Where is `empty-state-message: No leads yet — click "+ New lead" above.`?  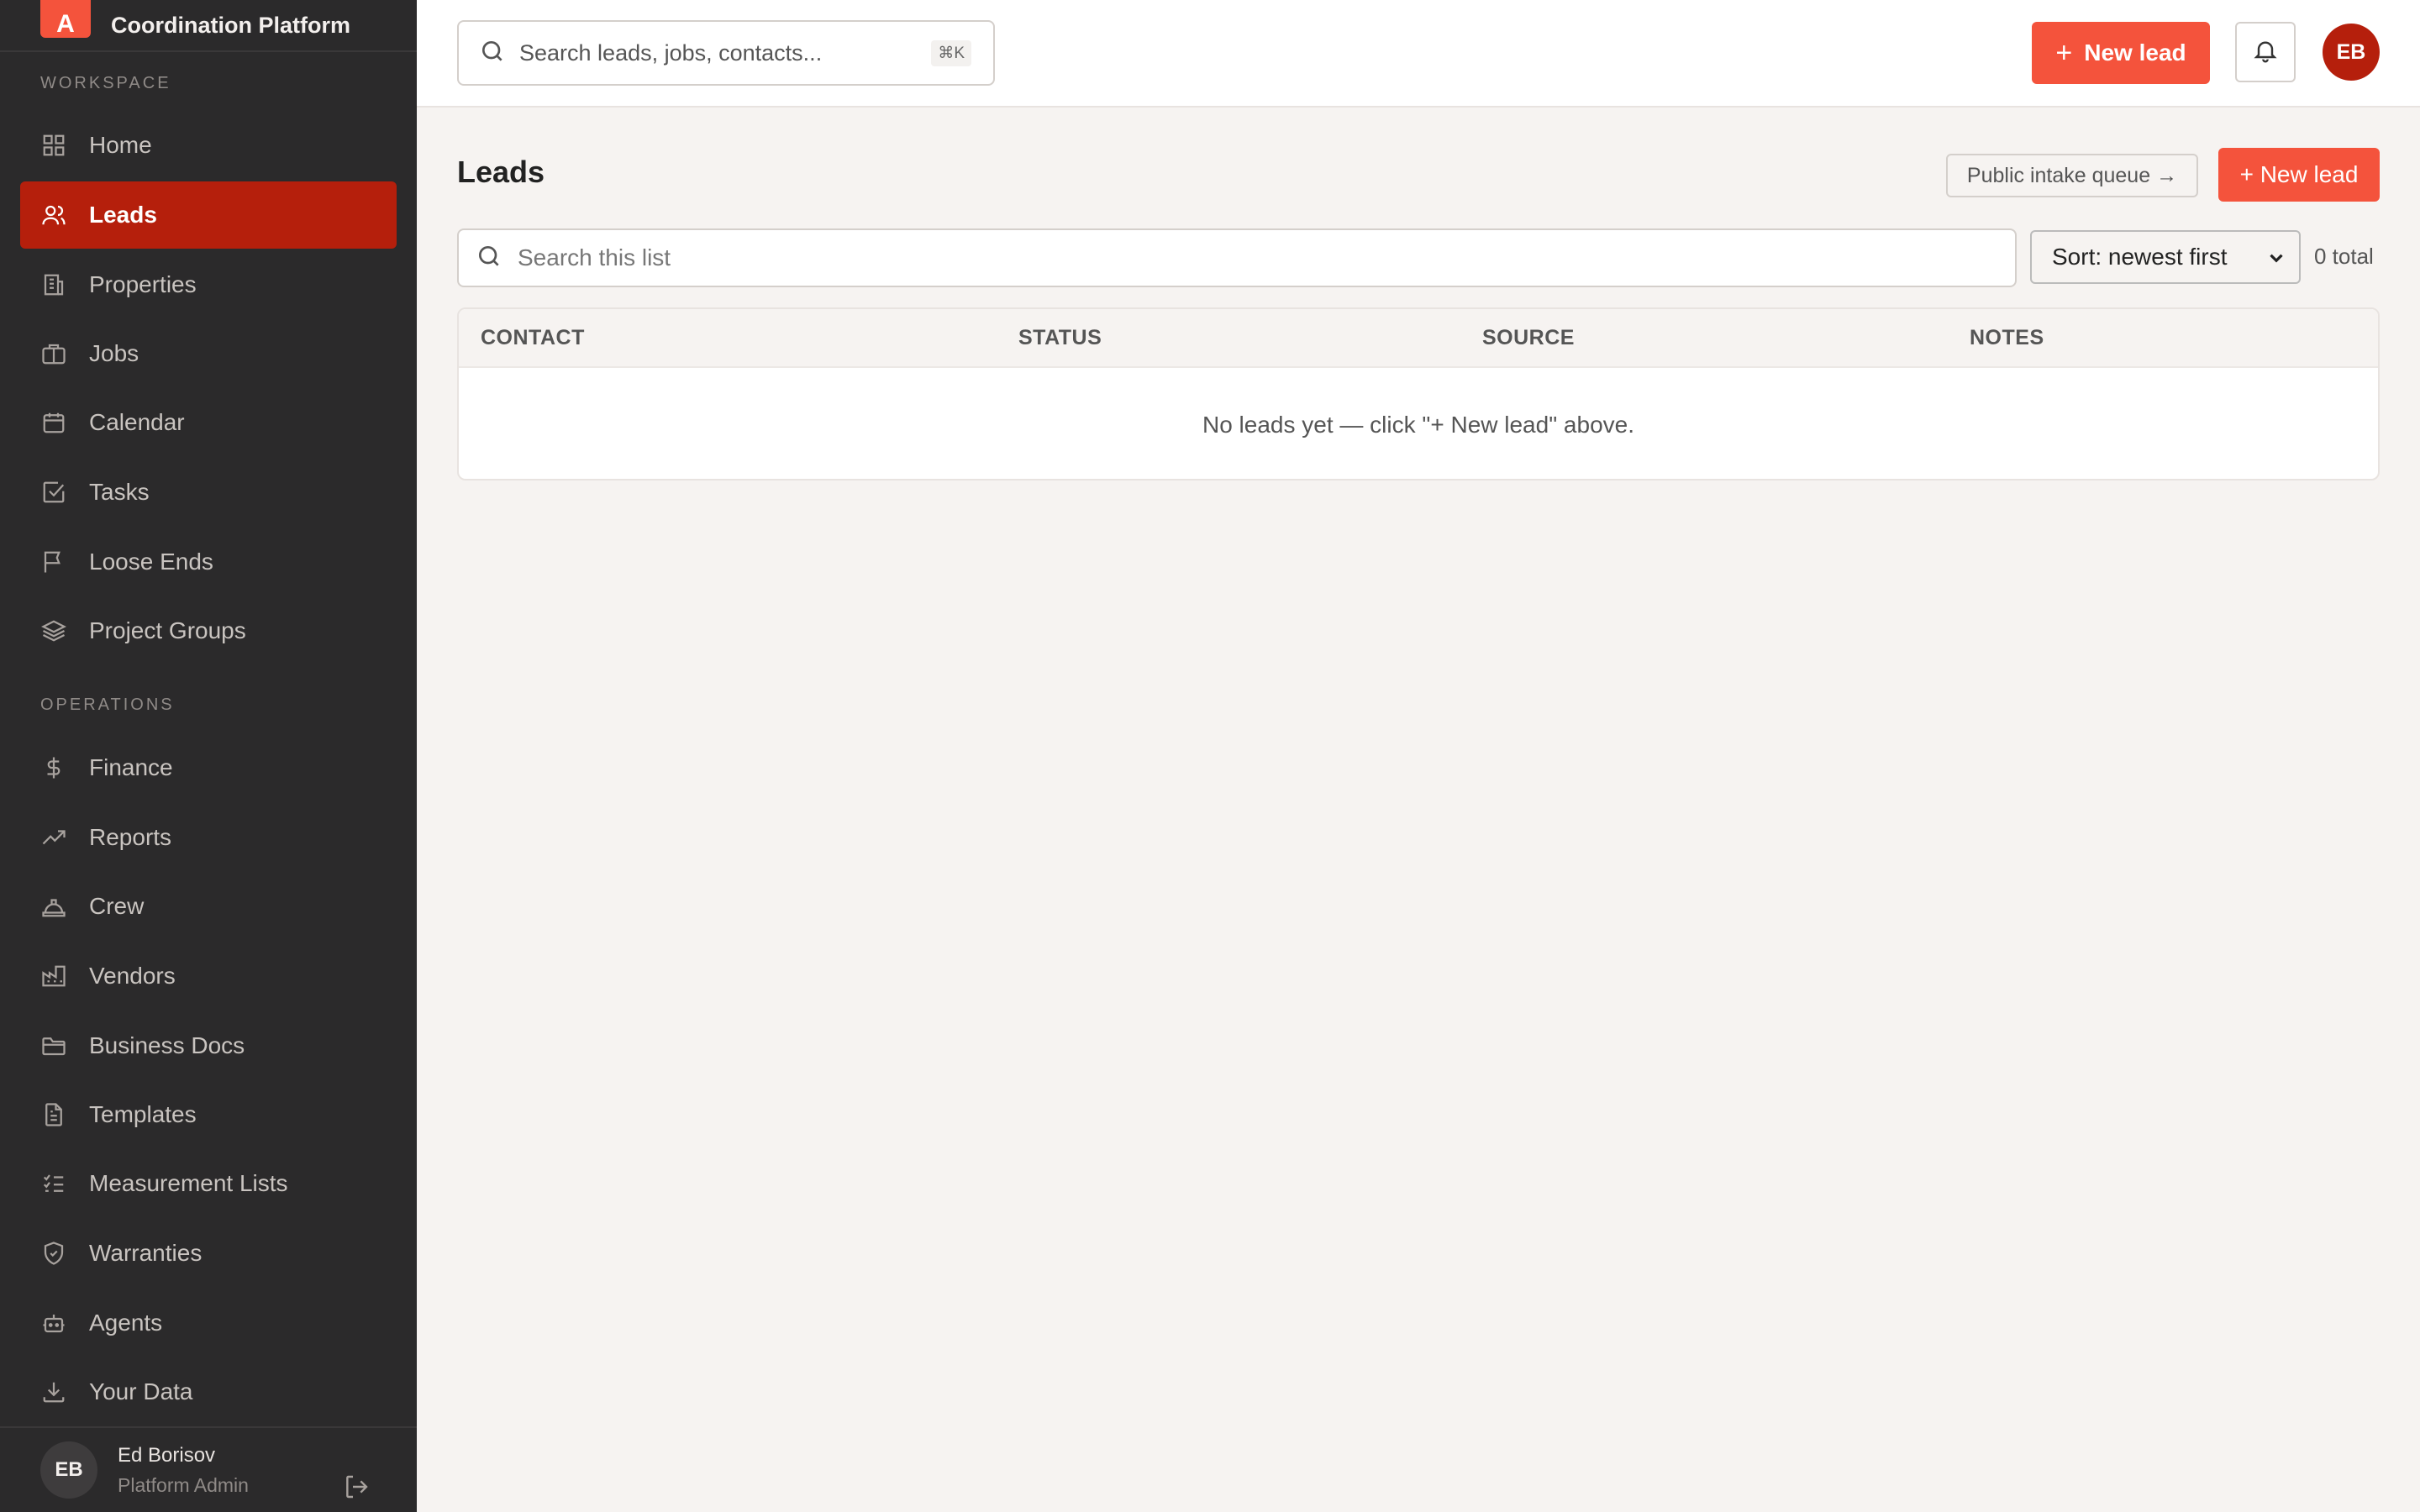 empty-state-message: No leads yet — click "+ New lead" above. is located at coordinates (1418, 425).